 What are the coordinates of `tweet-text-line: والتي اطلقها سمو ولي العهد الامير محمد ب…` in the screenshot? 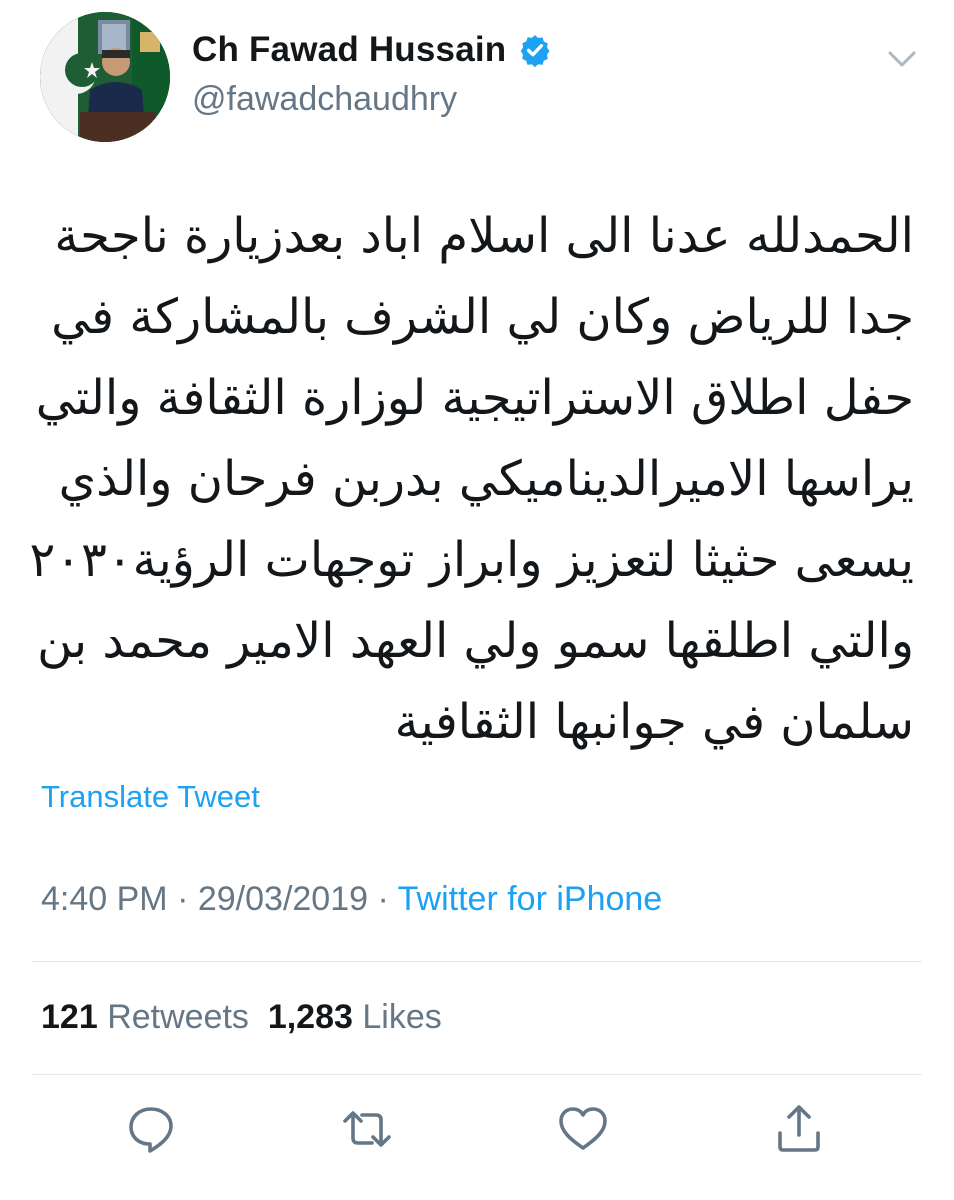 It's located at (475, 641).